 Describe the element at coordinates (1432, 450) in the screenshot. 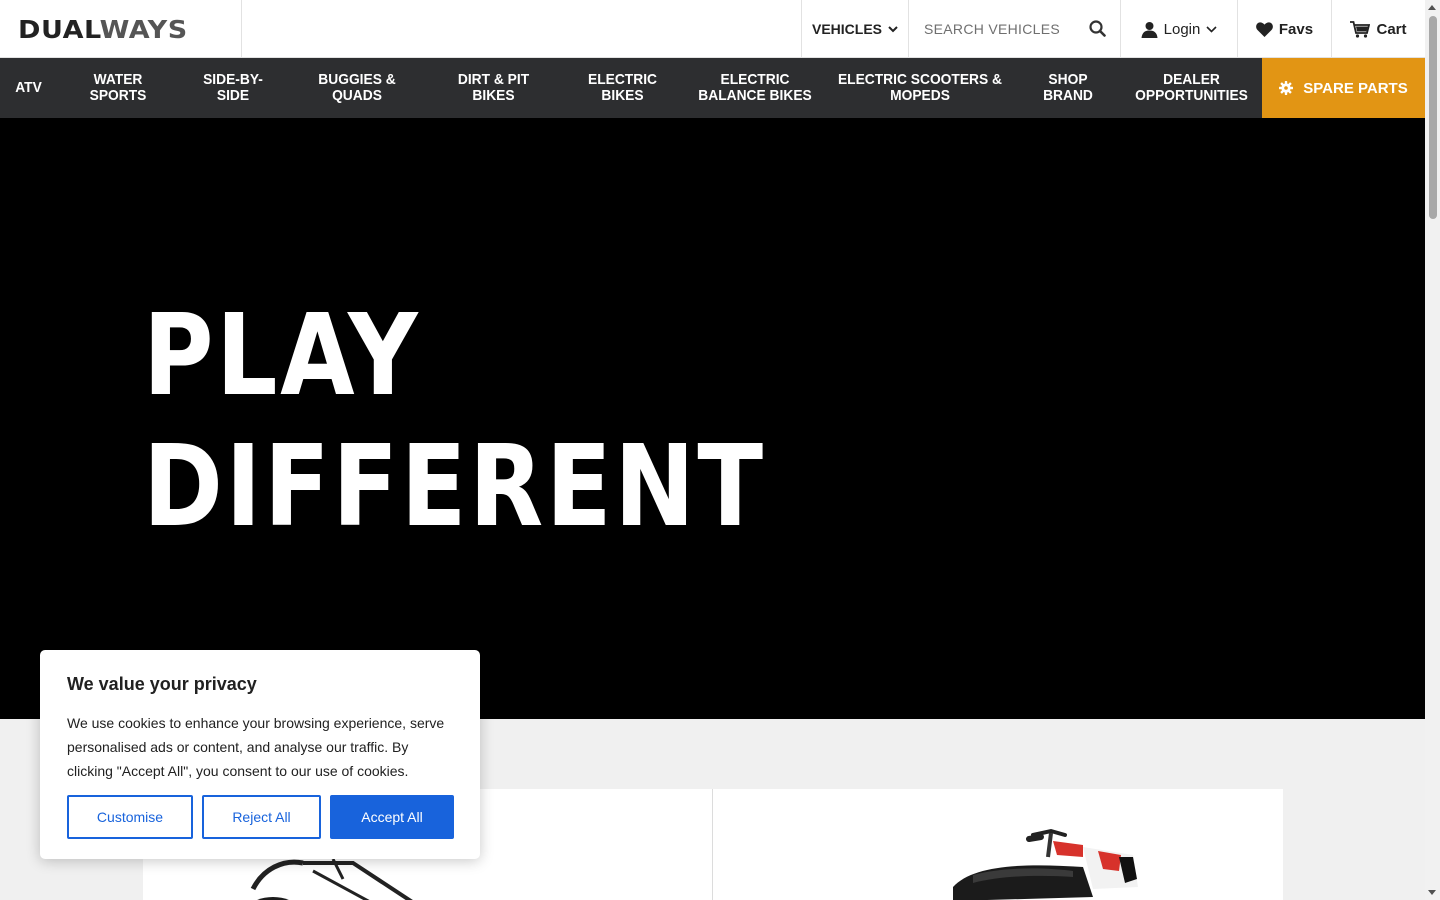

I see `page-scrollbar` at that location.